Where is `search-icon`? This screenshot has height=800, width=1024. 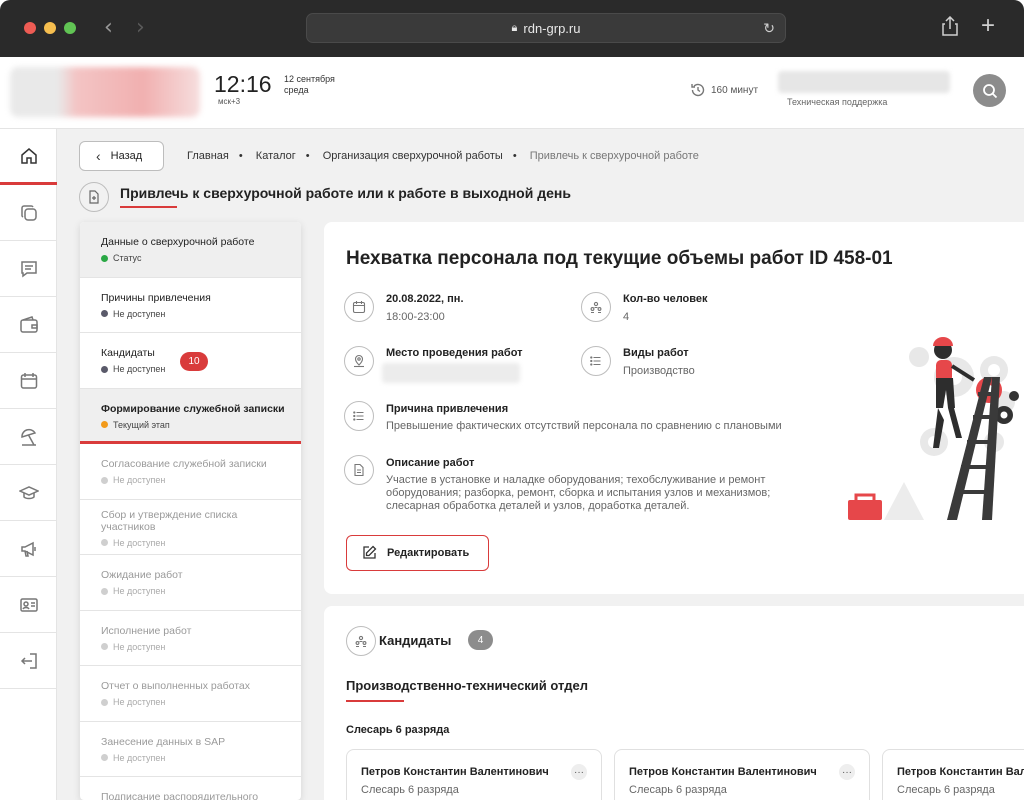
search-icon is located at coordinates (989, 90).